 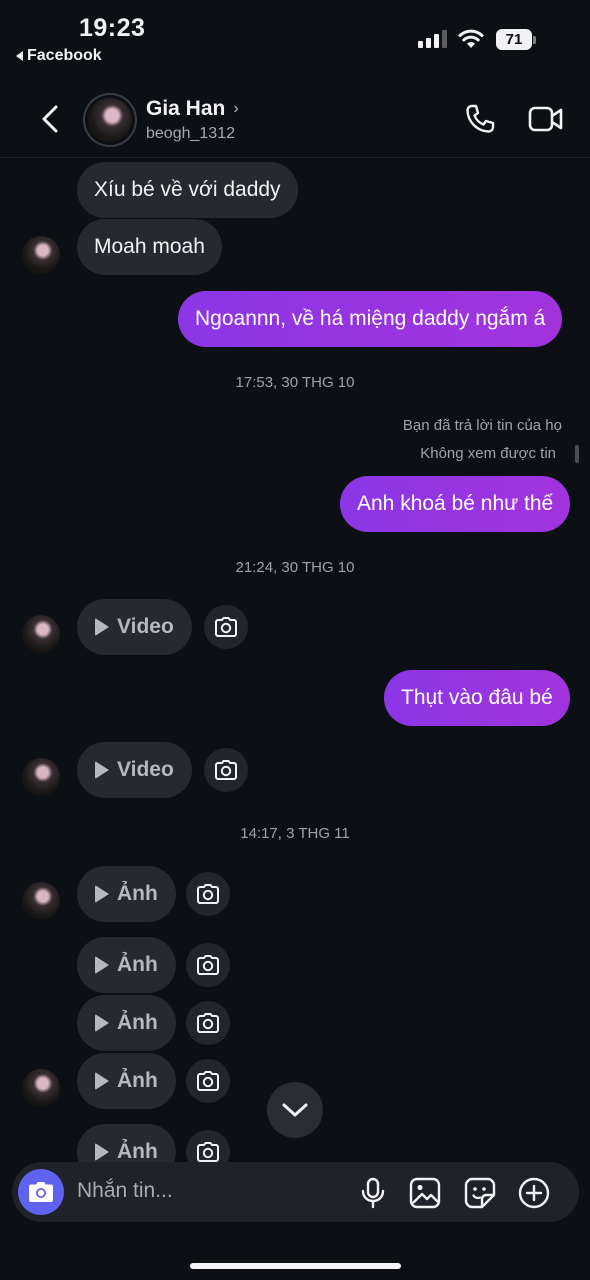 What do you see at coordinates (488, 453) in the screenshot?
I see `unavailable-story-note: Không xem được tin` at bounding box center [488, 453].